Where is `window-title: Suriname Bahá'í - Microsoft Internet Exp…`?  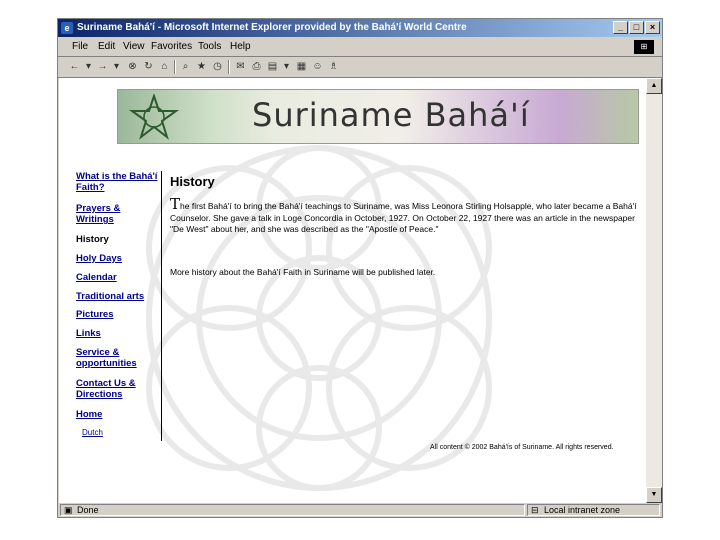 window-title: Suriname Bahá'í - Microsoft Internet Exp… is located at coordinates (272, 27).